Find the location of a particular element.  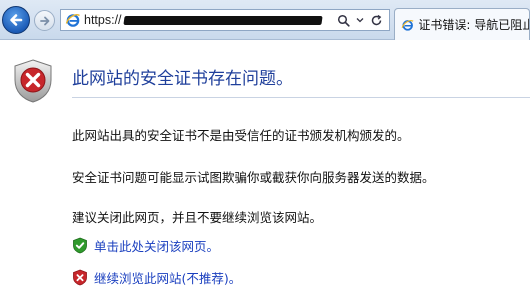

green-shield-check-icon is located at coordinates (80, 245).